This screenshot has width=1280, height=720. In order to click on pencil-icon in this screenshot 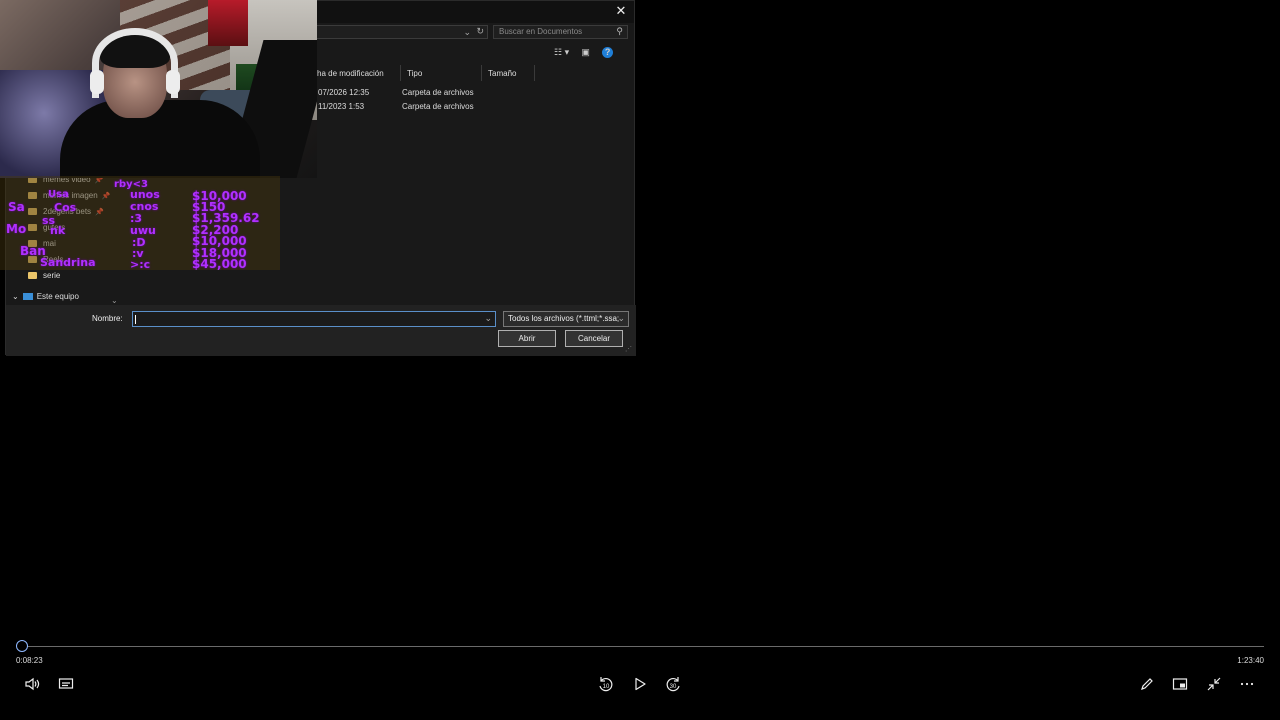, I will do `click(1147, 684)`.